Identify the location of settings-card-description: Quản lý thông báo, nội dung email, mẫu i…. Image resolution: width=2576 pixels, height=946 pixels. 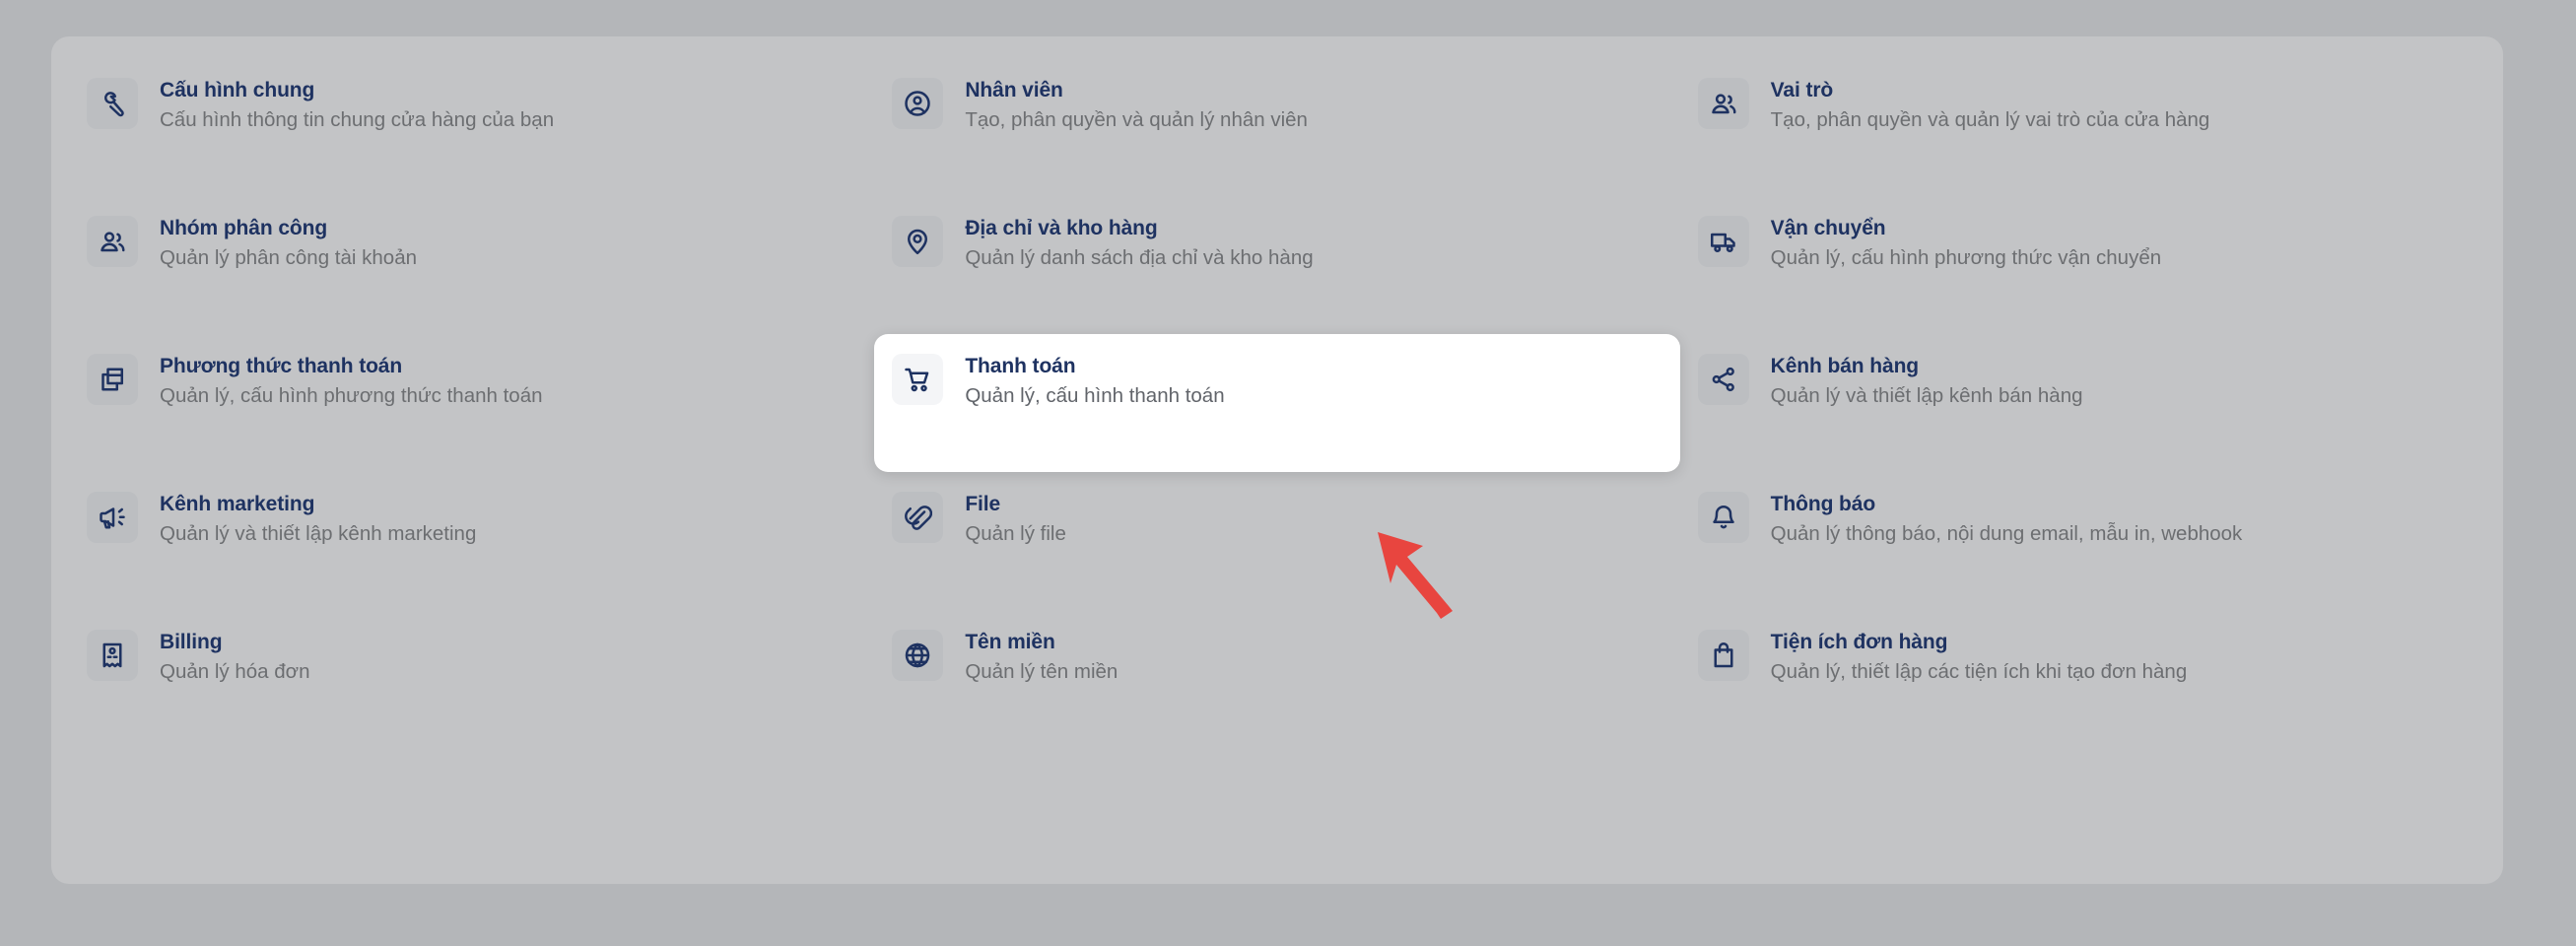
(2007, 534).